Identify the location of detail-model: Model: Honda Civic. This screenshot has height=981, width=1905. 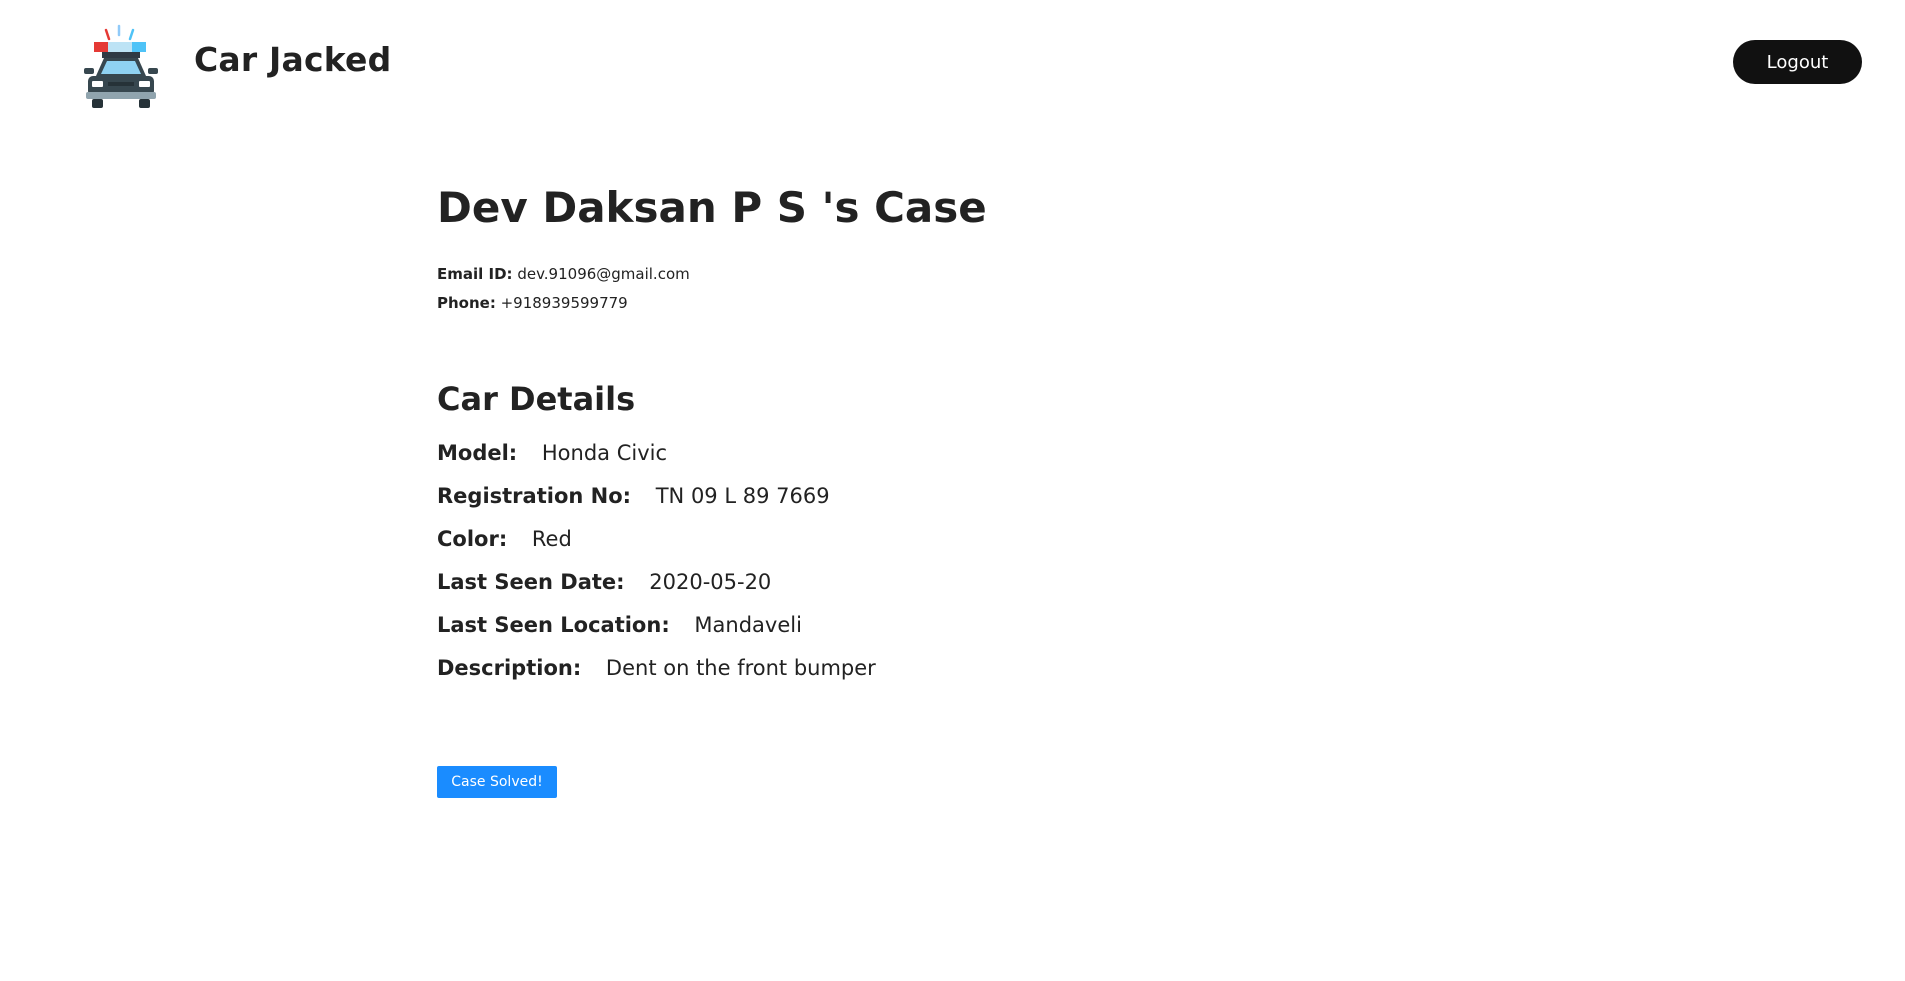
(987, 453).